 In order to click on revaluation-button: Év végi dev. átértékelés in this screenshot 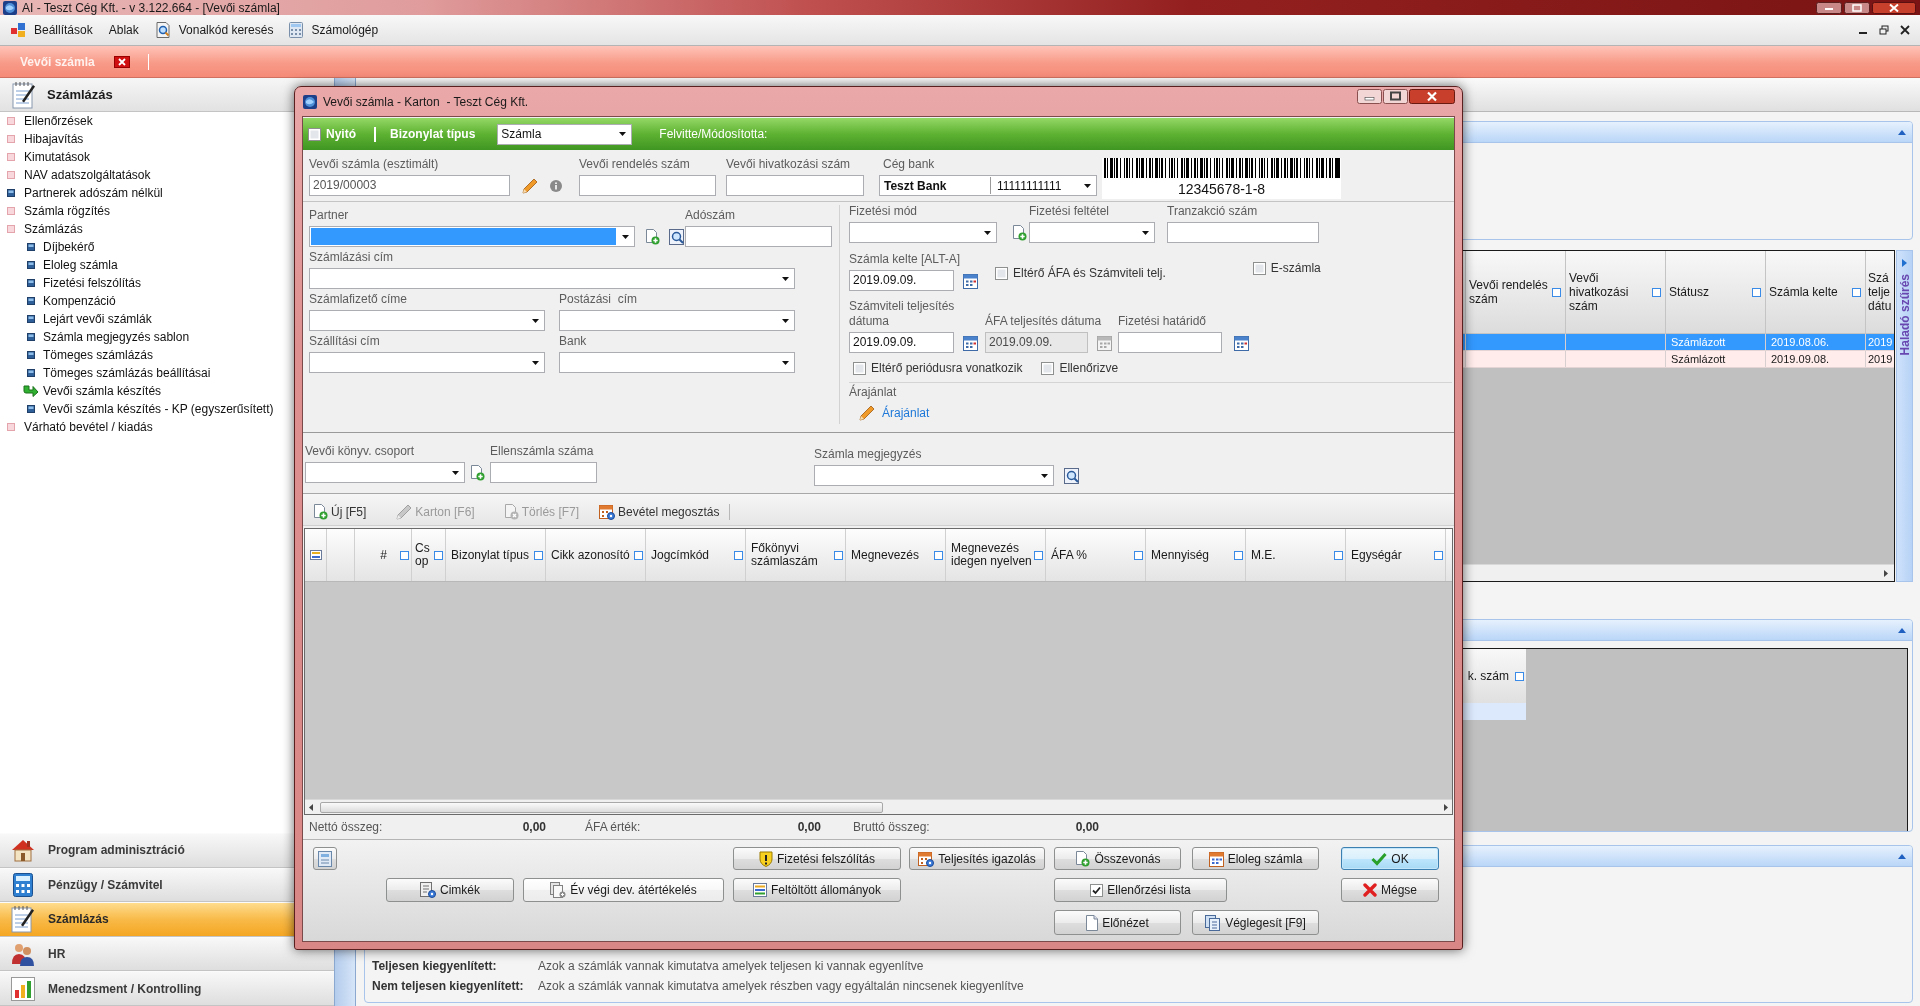, I will do `click(623, 890)`.